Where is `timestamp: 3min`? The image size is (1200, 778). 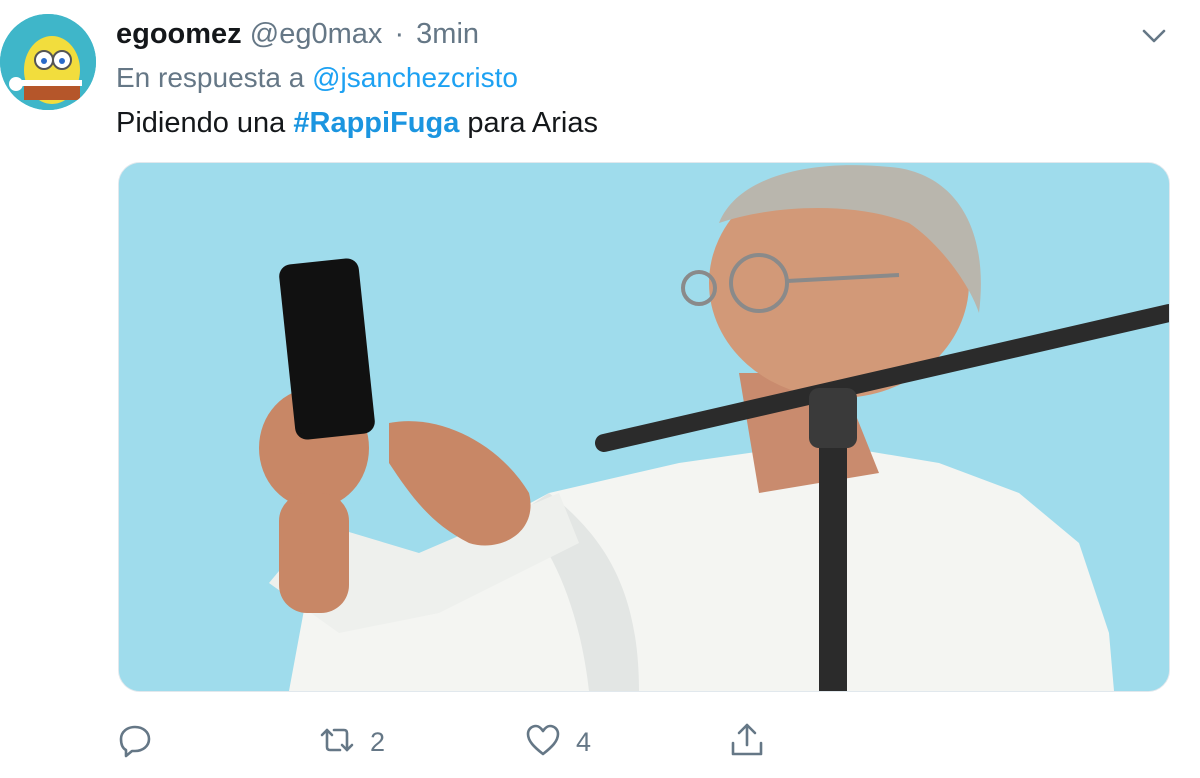
timestamp: 3min is located at coordinates (447, 34).